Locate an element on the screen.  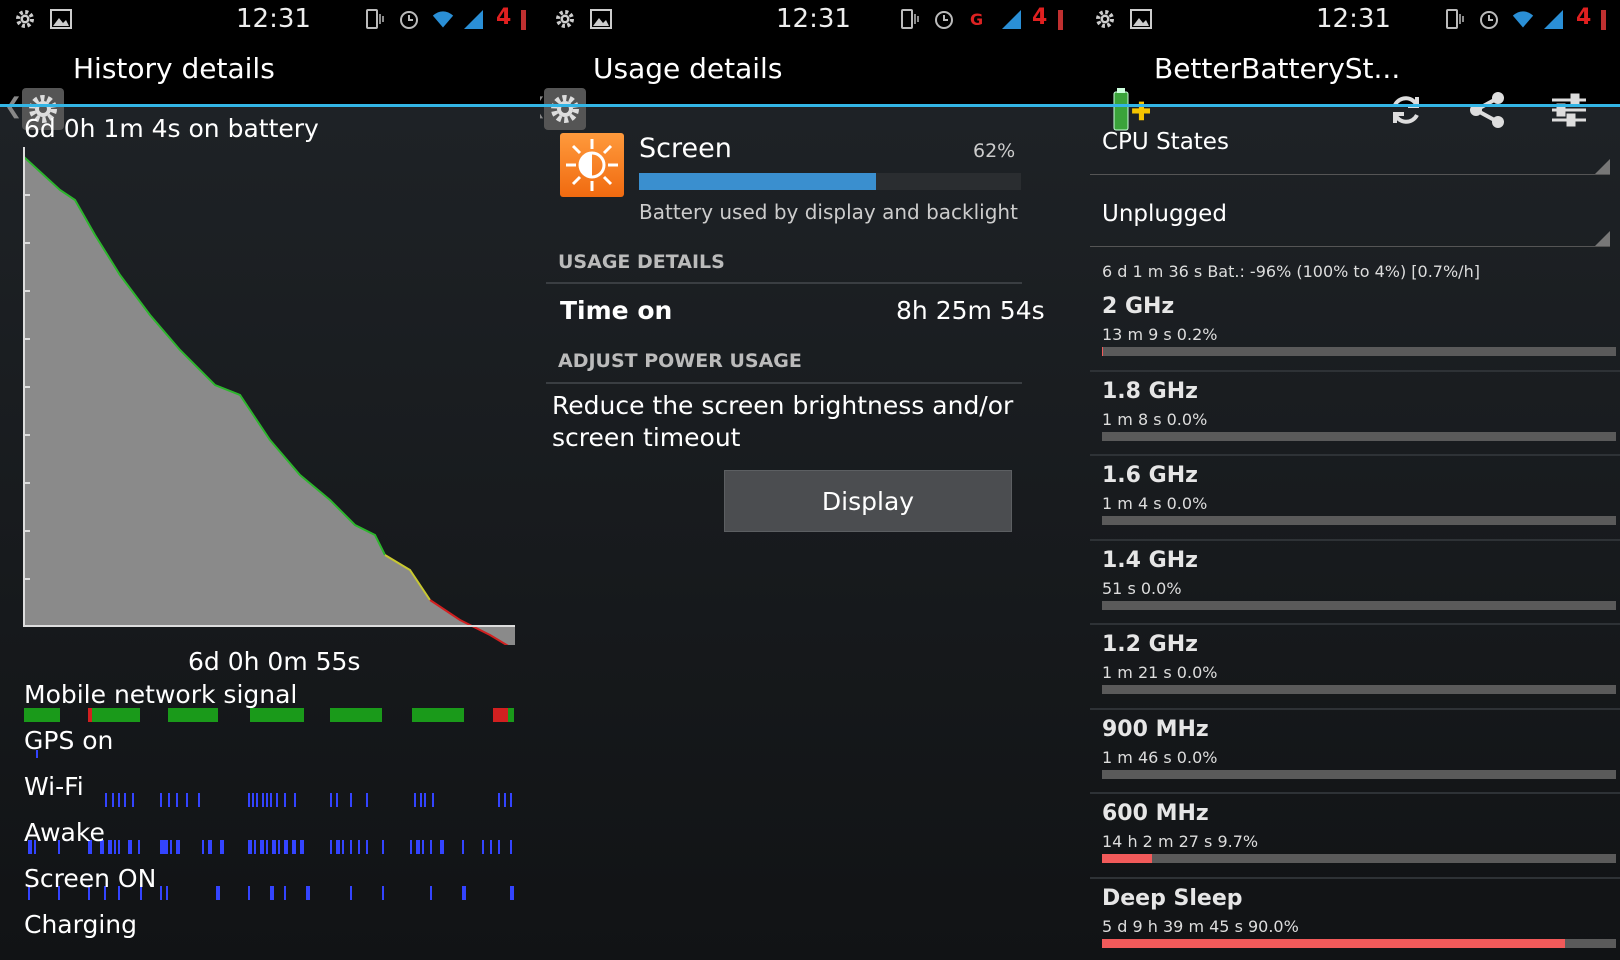
action-bar: ❮ Usage details is located at coordinates (810, 84).